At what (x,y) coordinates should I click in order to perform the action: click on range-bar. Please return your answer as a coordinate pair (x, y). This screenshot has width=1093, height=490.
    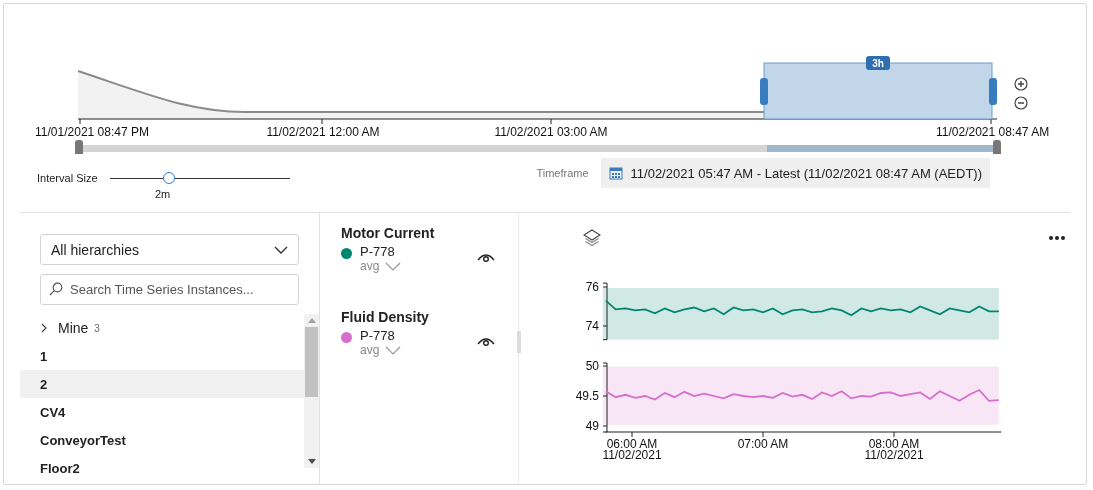
    Looking at the image, I should click on (538, 147).